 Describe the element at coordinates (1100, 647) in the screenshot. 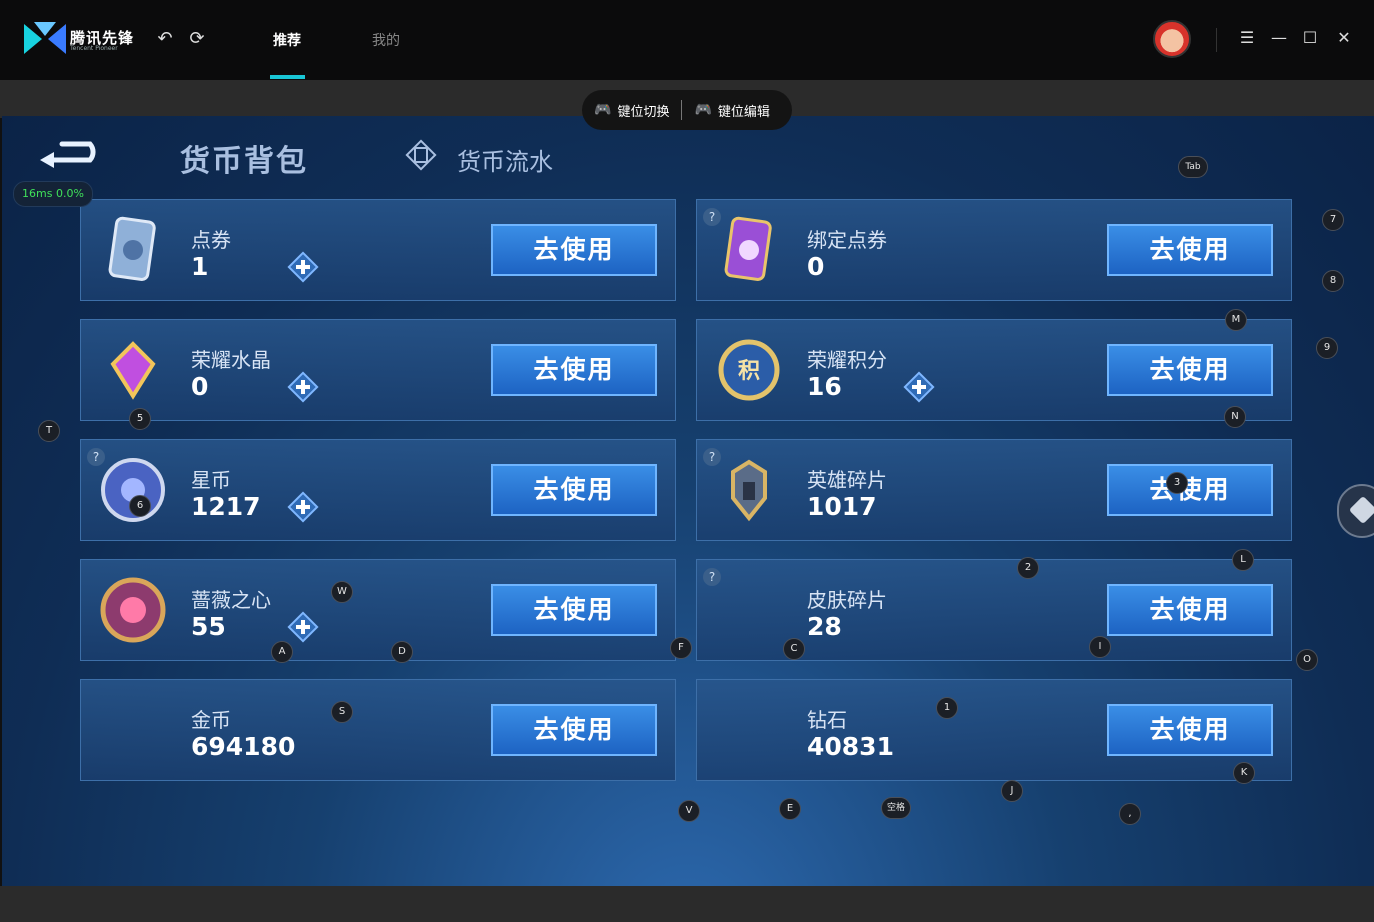

I see `keymap-marker: I` at that location.